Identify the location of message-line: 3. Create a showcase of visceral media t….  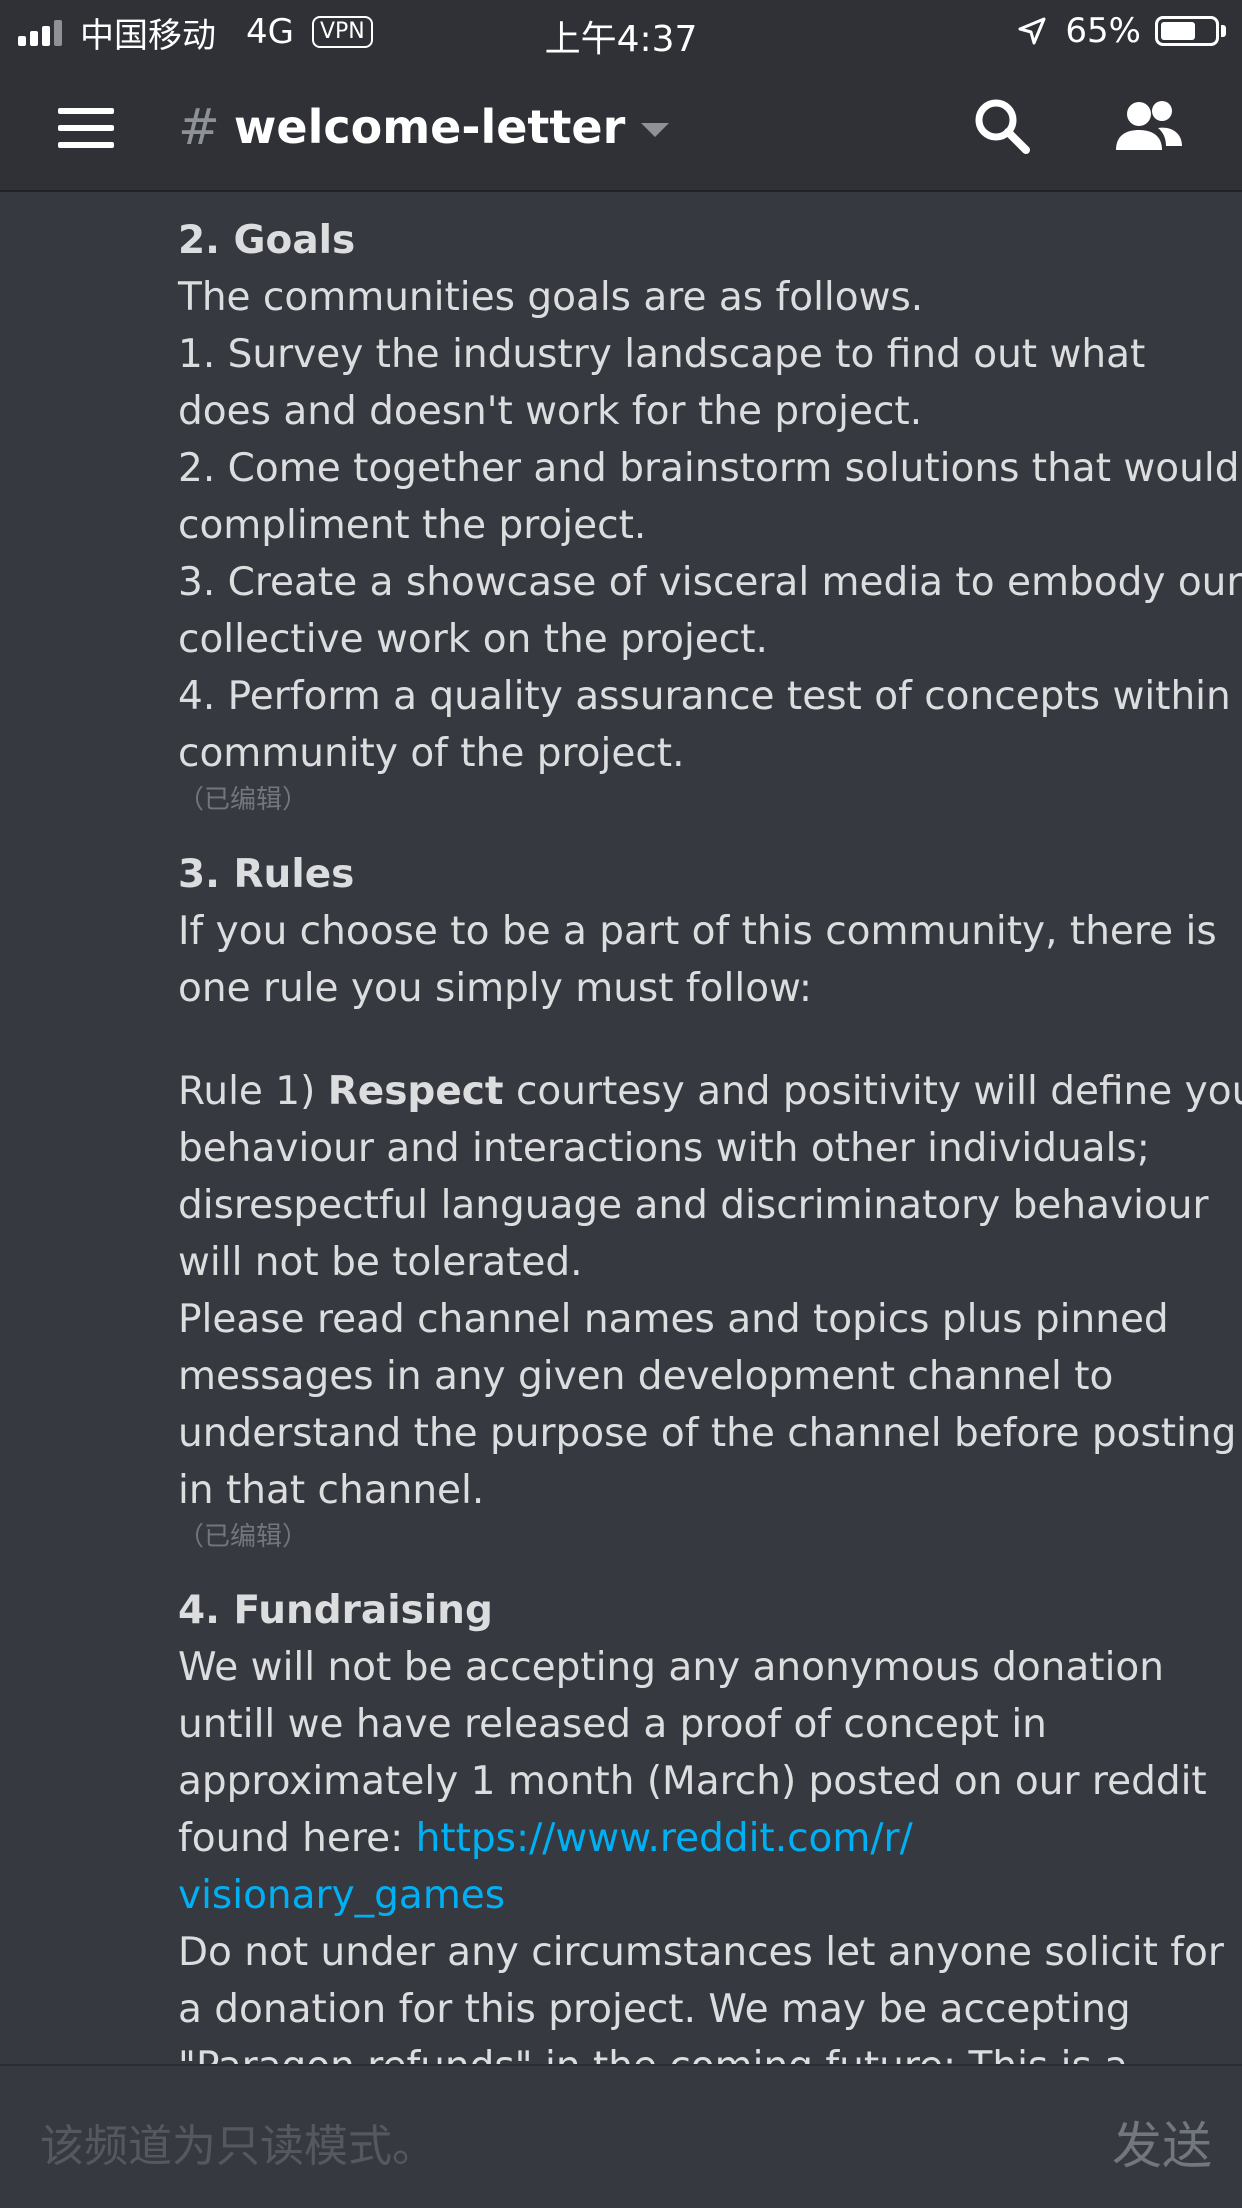
(710, 582).